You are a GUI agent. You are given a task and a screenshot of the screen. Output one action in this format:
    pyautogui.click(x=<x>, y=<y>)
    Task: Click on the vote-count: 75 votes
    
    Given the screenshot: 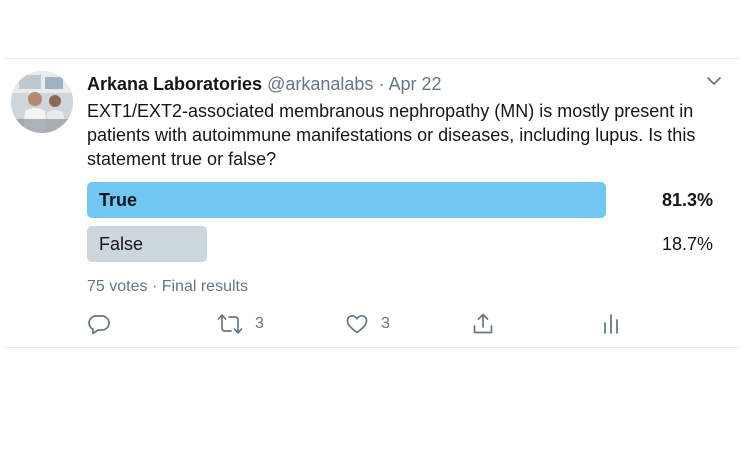 What is the action you would take?
    pyautogui.click(x=117, y=286)
    